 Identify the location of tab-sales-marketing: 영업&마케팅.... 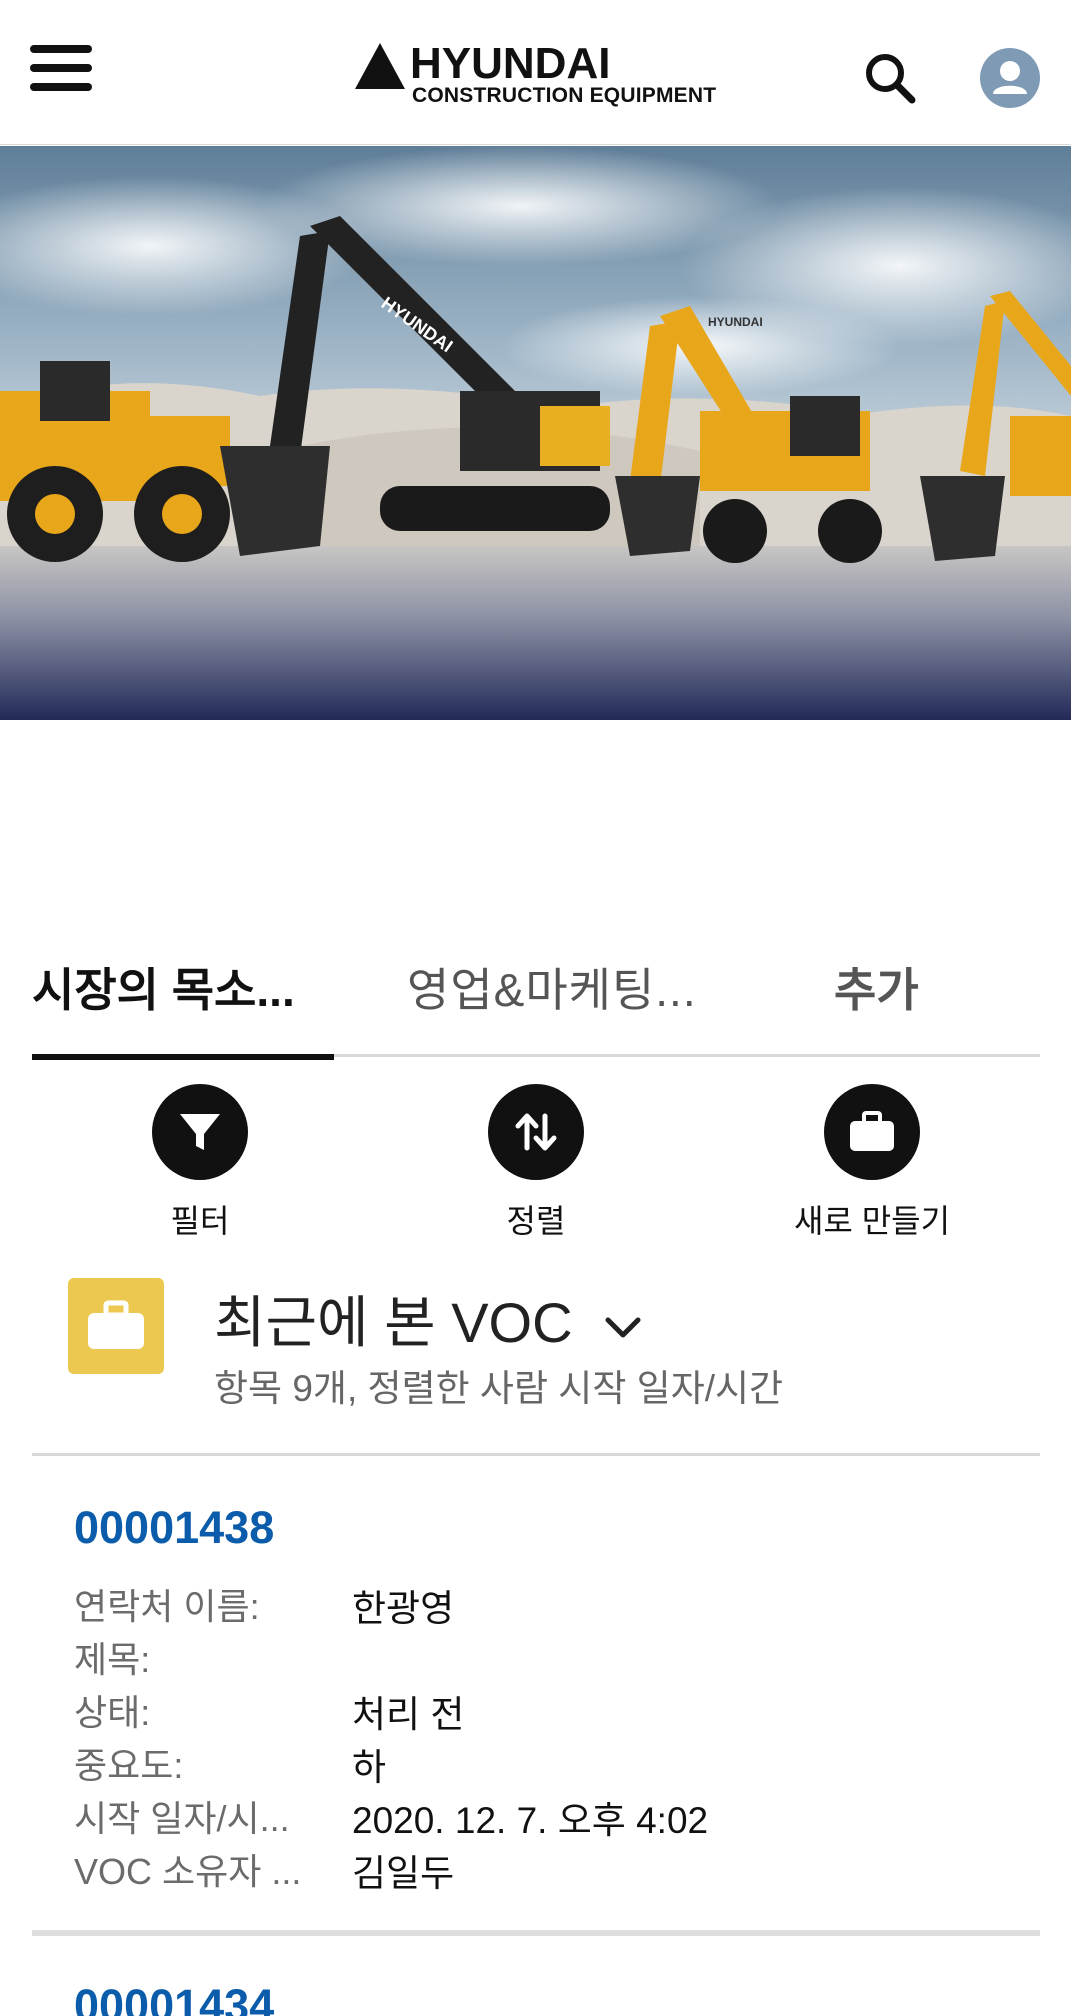
(577, 1006).